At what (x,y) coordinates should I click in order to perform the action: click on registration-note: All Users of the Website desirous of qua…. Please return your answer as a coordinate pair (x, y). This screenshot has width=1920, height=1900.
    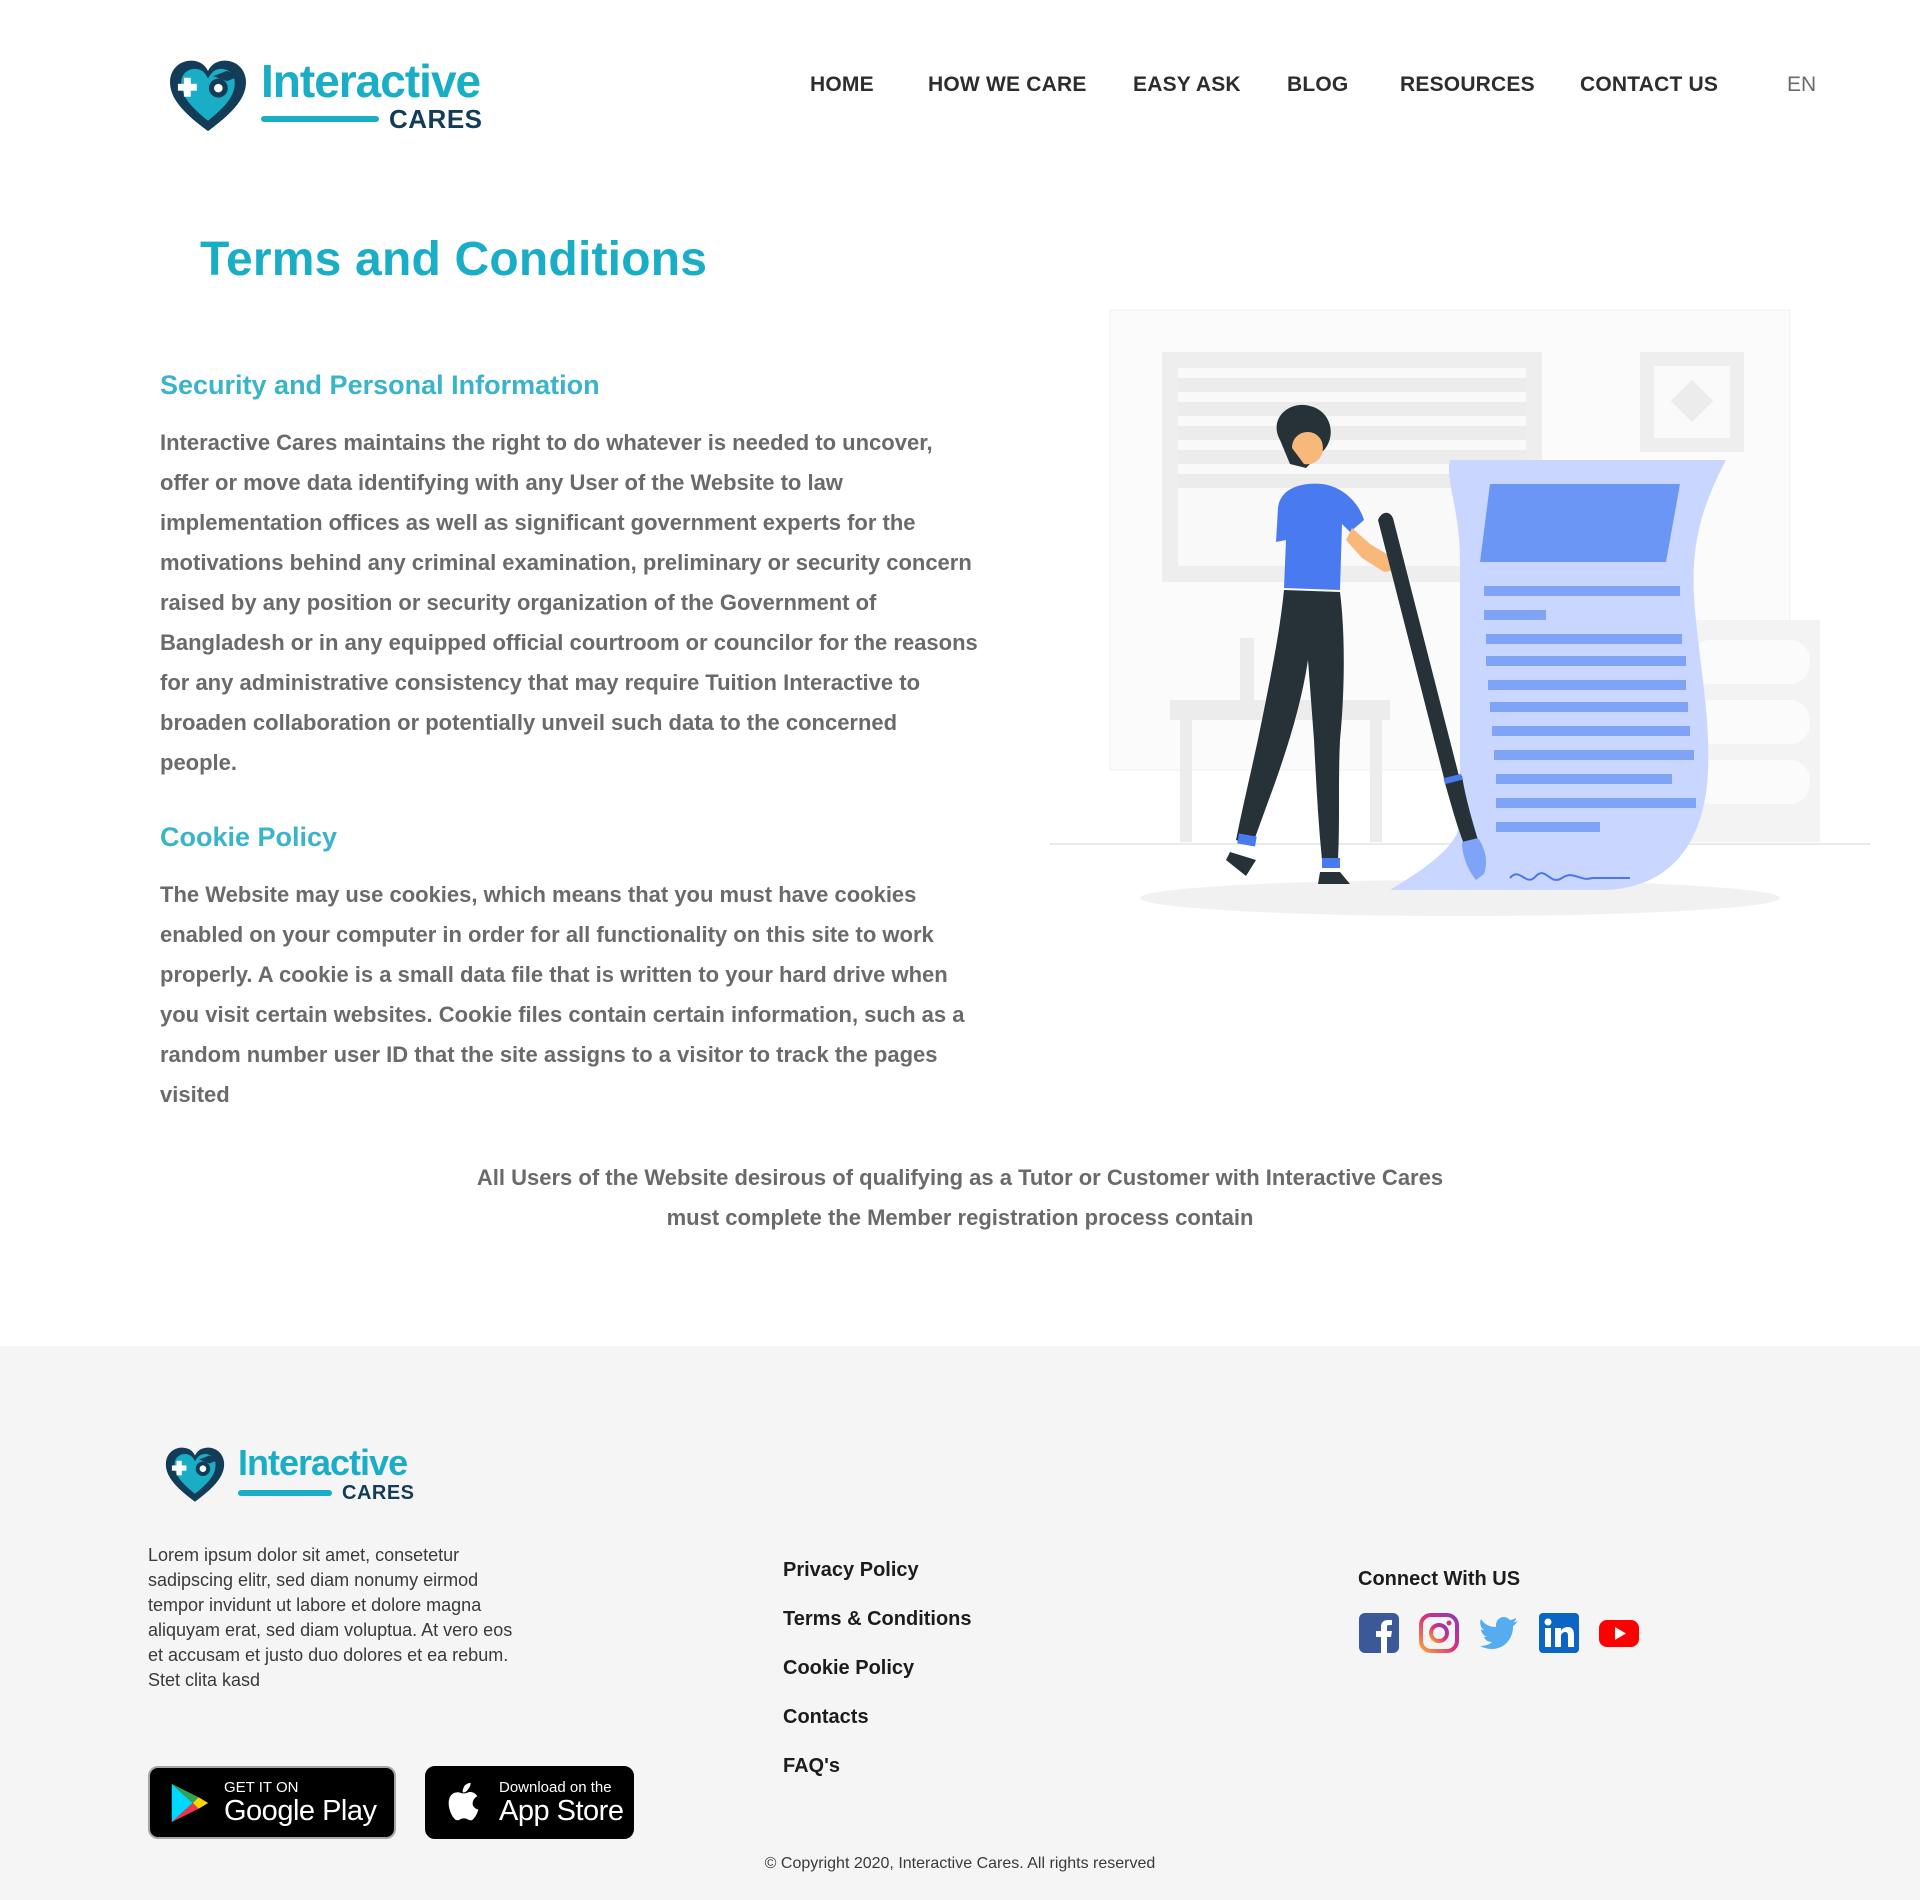
    Looking at the image, I should click on (960, 1198).